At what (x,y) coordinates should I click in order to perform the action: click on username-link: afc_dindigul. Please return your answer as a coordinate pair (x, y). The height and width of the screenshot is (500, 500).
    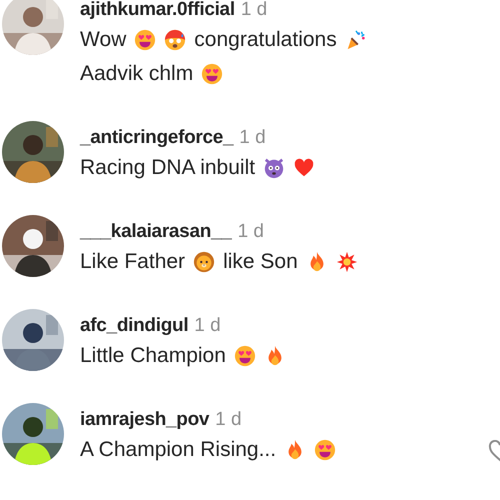
    Looking at the image, I should click on (134, 325).